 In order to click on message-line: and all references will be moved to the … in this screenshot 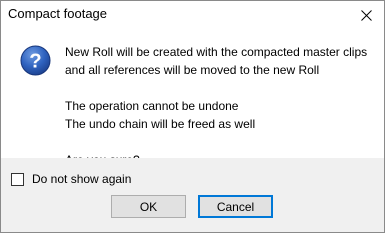, I will do `click(192, 70)`.